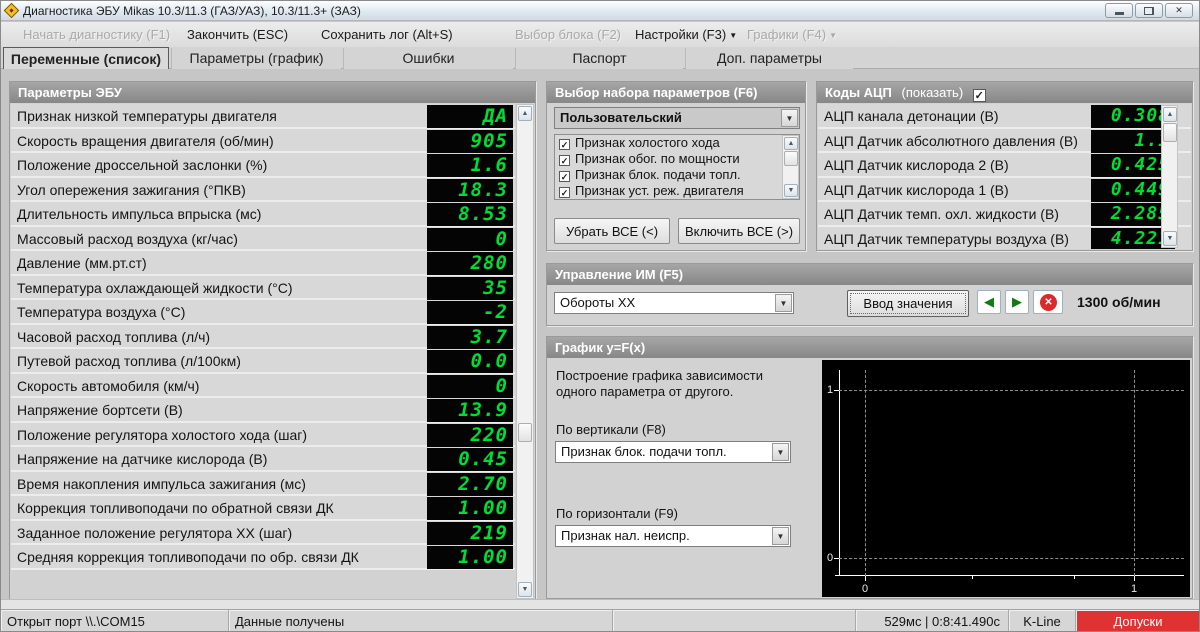 This screenshot has width=1200, height=632. Describe the element at coordinates (470, 141) in the screenshot. I see `param-value-led: 905` at that location.